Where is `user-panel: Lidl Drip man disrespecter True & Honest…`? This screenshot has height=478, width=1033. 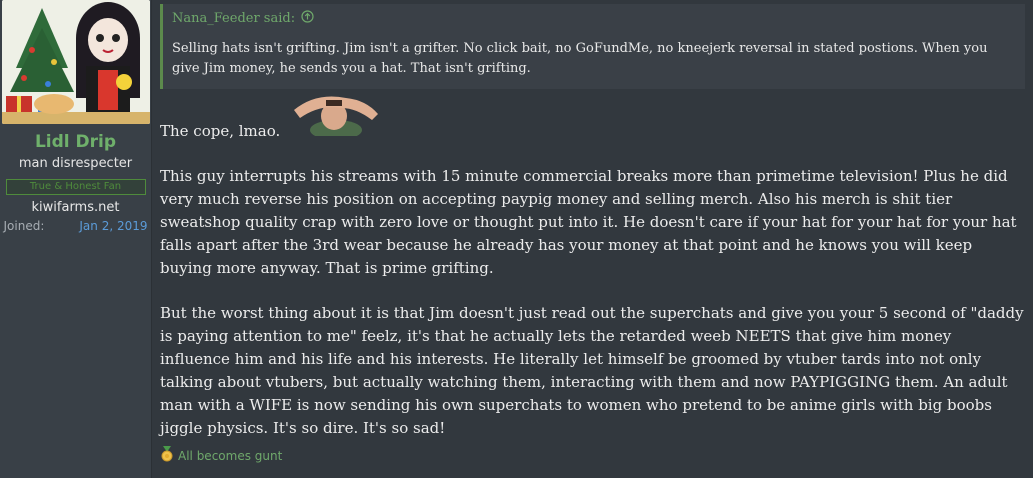 user-panel: Lidl Drip man disrespecter True & Honest… is located at coordinates (76, 239).